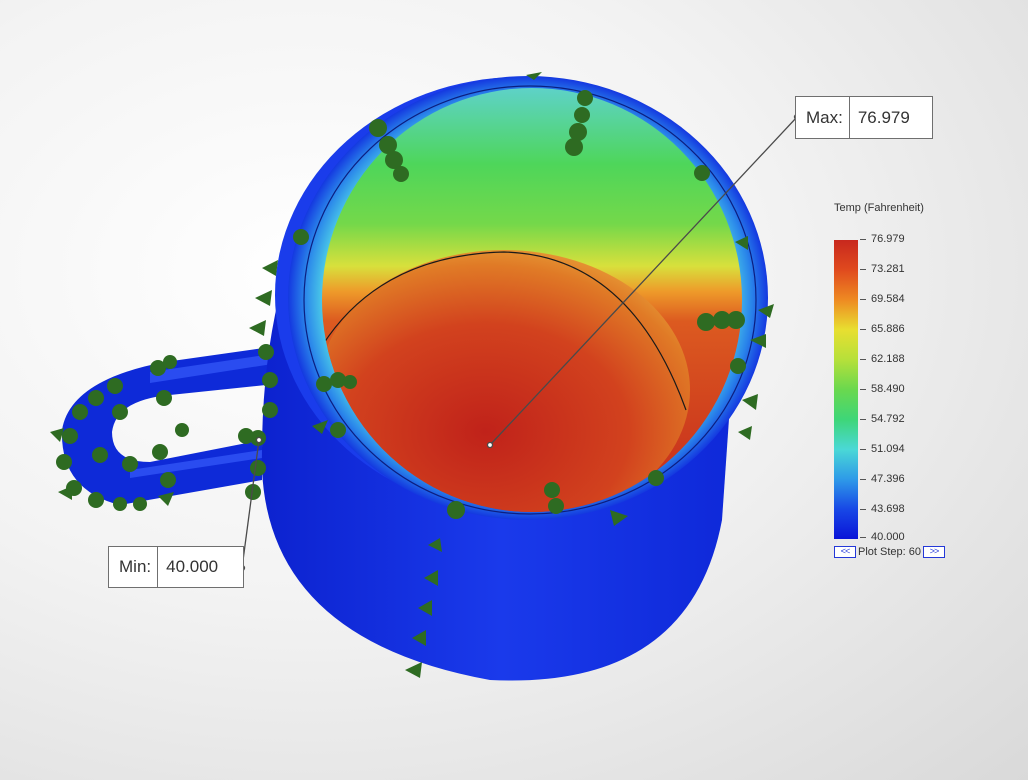 The image size is (1028, 780). I want to click on legend-tick: 58.490, so click(882, 389).